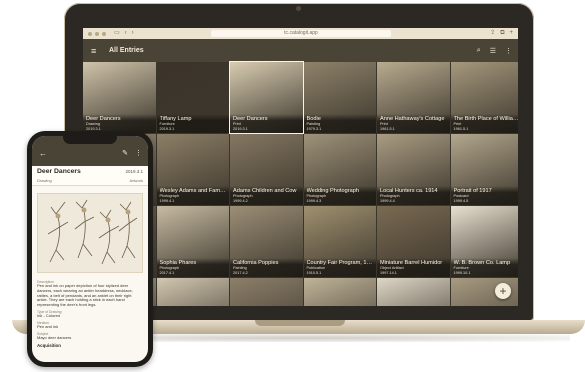 This screenshot has height=372, width=585. What do you see at coordinates (104, 33) in the screenshot?
I see `maximize-dot-icon` at bounding box center [104, 33].